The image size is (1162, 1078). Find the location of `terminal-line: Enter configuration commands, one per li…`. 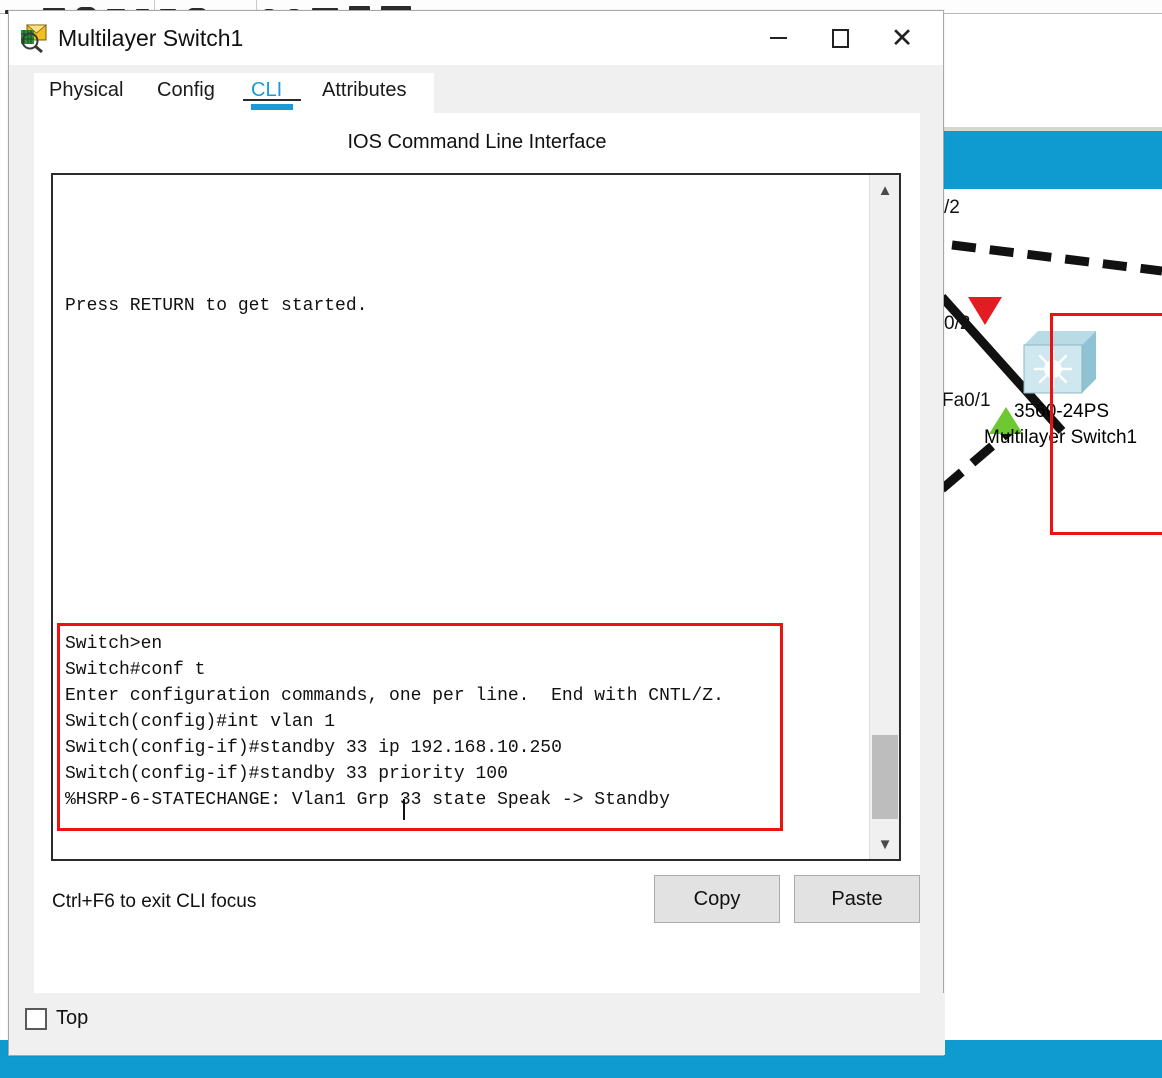

terminal-line: Enter configuration commands, one per li… is located at coordinates (394, 696).